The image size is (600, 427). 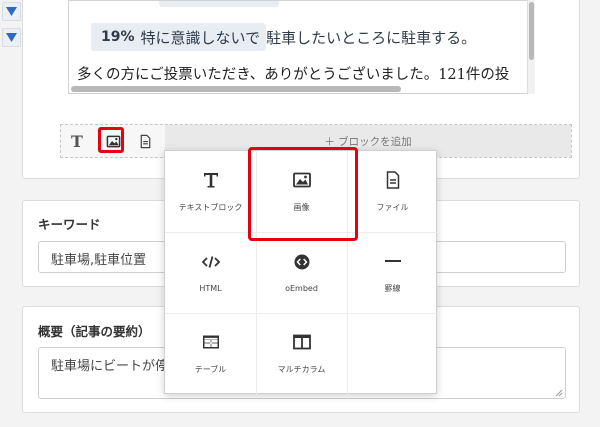 What do you see at coordinates (531, 47) in the screenshot?
I see `vertical-scrollbar` at bounding box center [531, 47].